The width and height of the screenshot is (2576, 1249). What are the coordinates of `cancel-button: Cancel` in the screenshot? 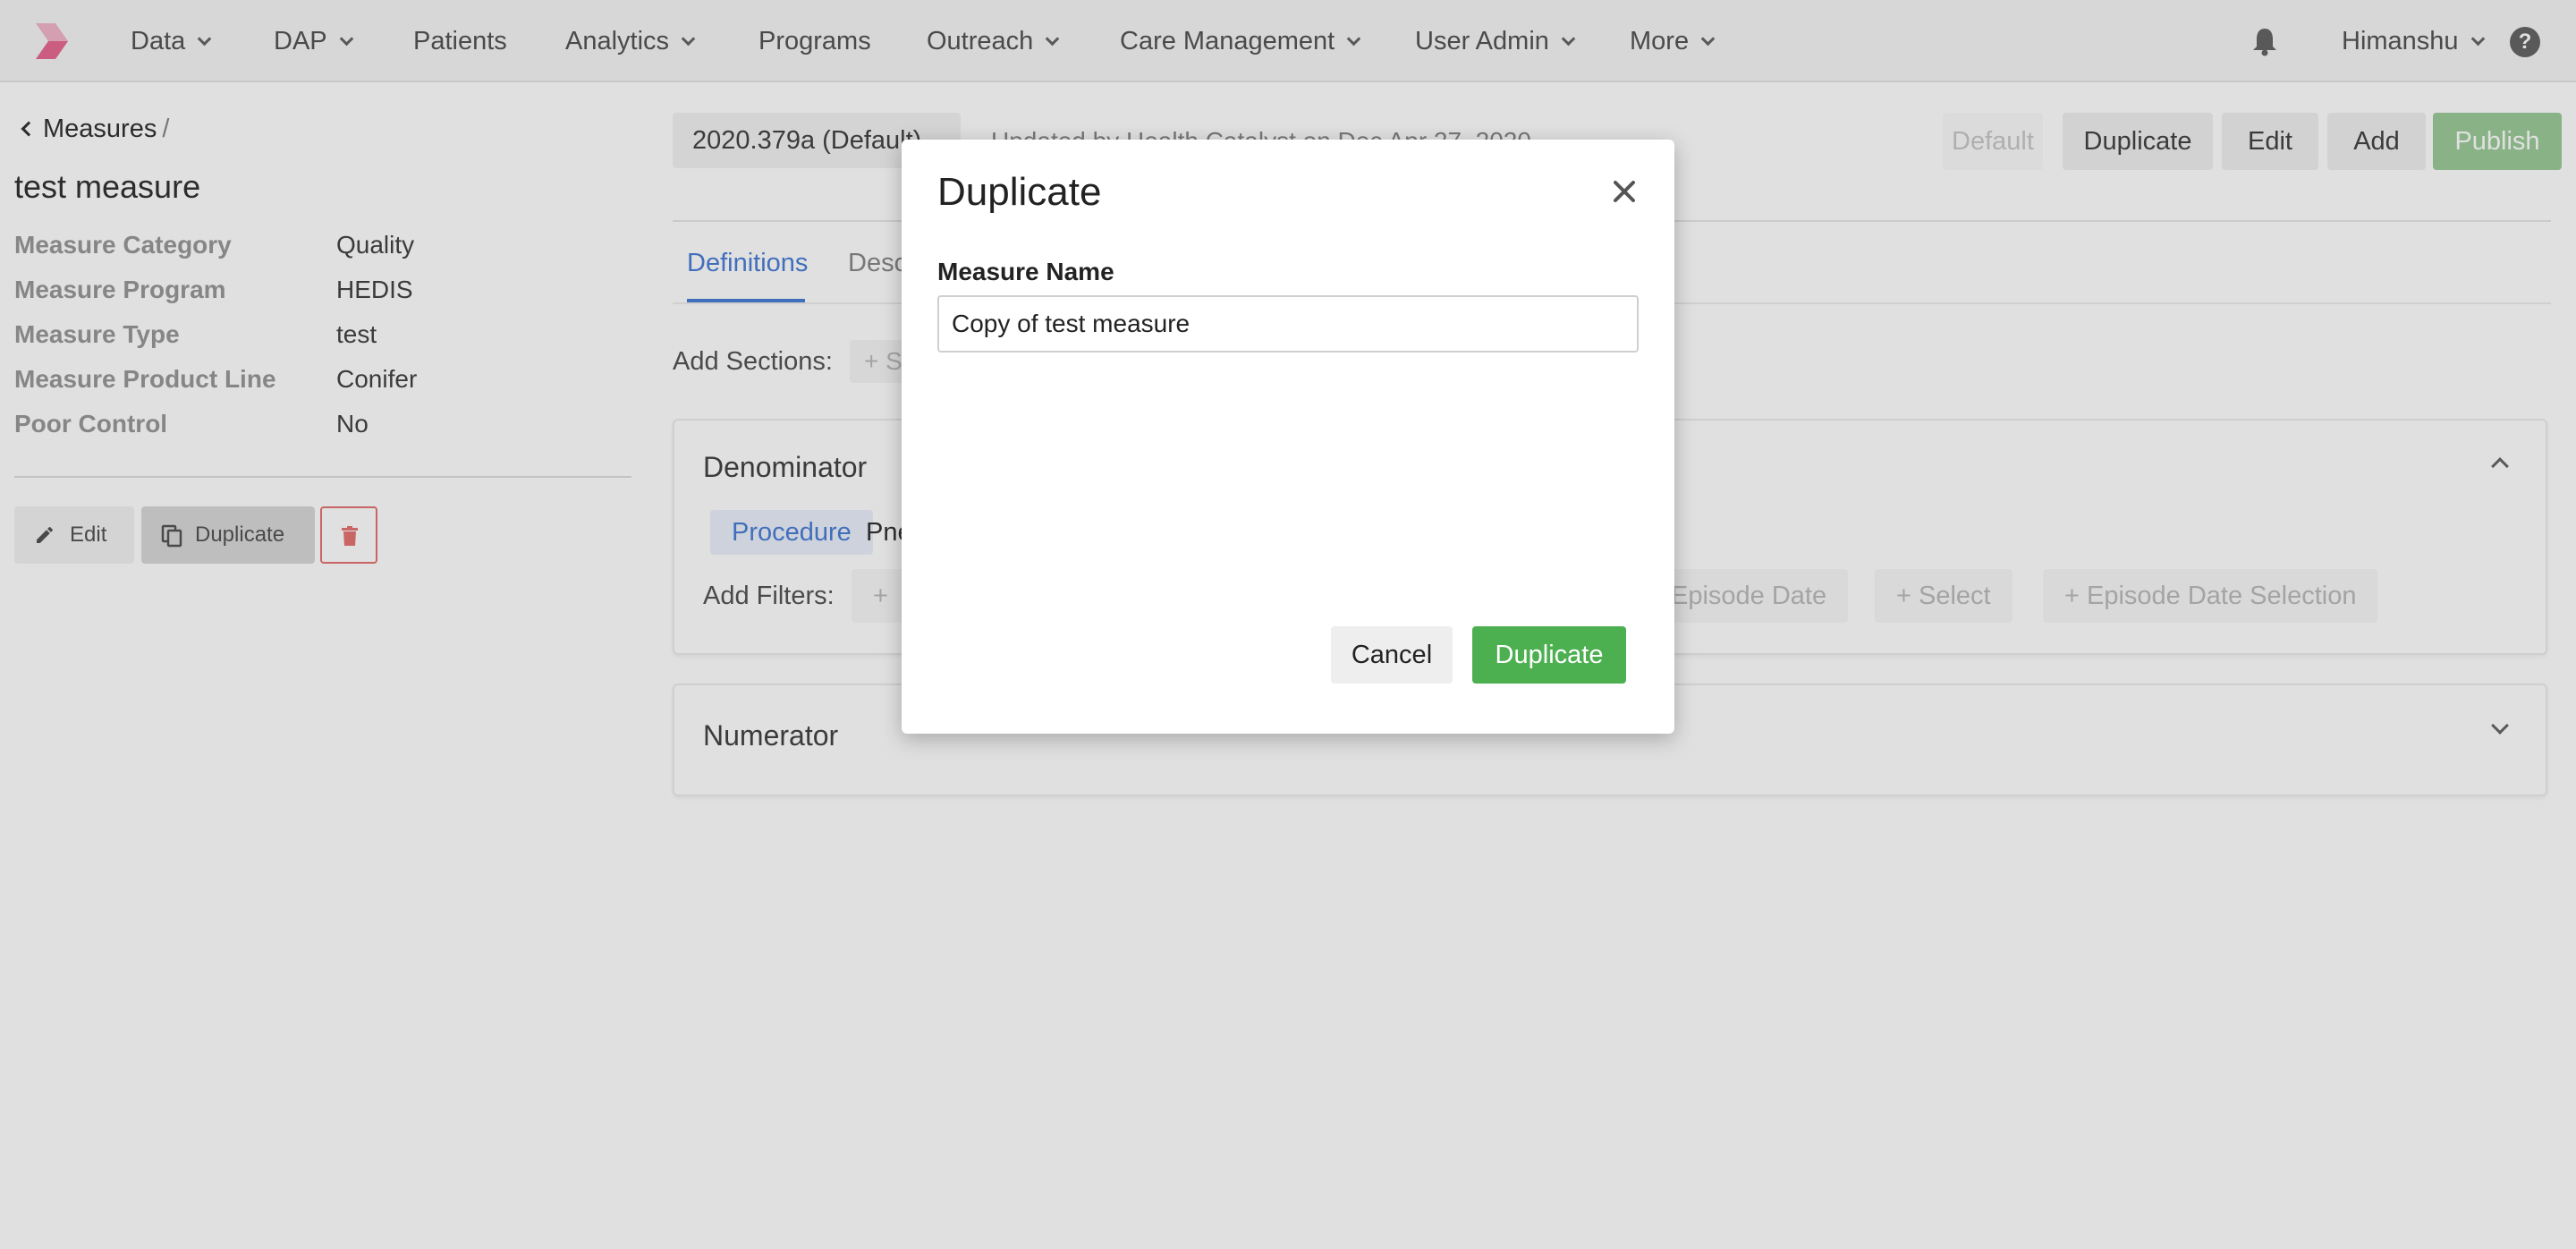 It's located at (1392, 655).